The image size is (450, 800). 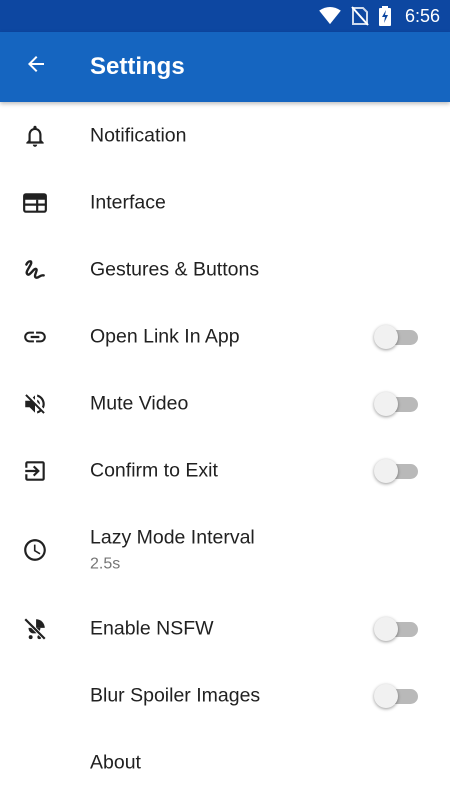 I want to click on volume-off-icon, so click(x=35, y=404).